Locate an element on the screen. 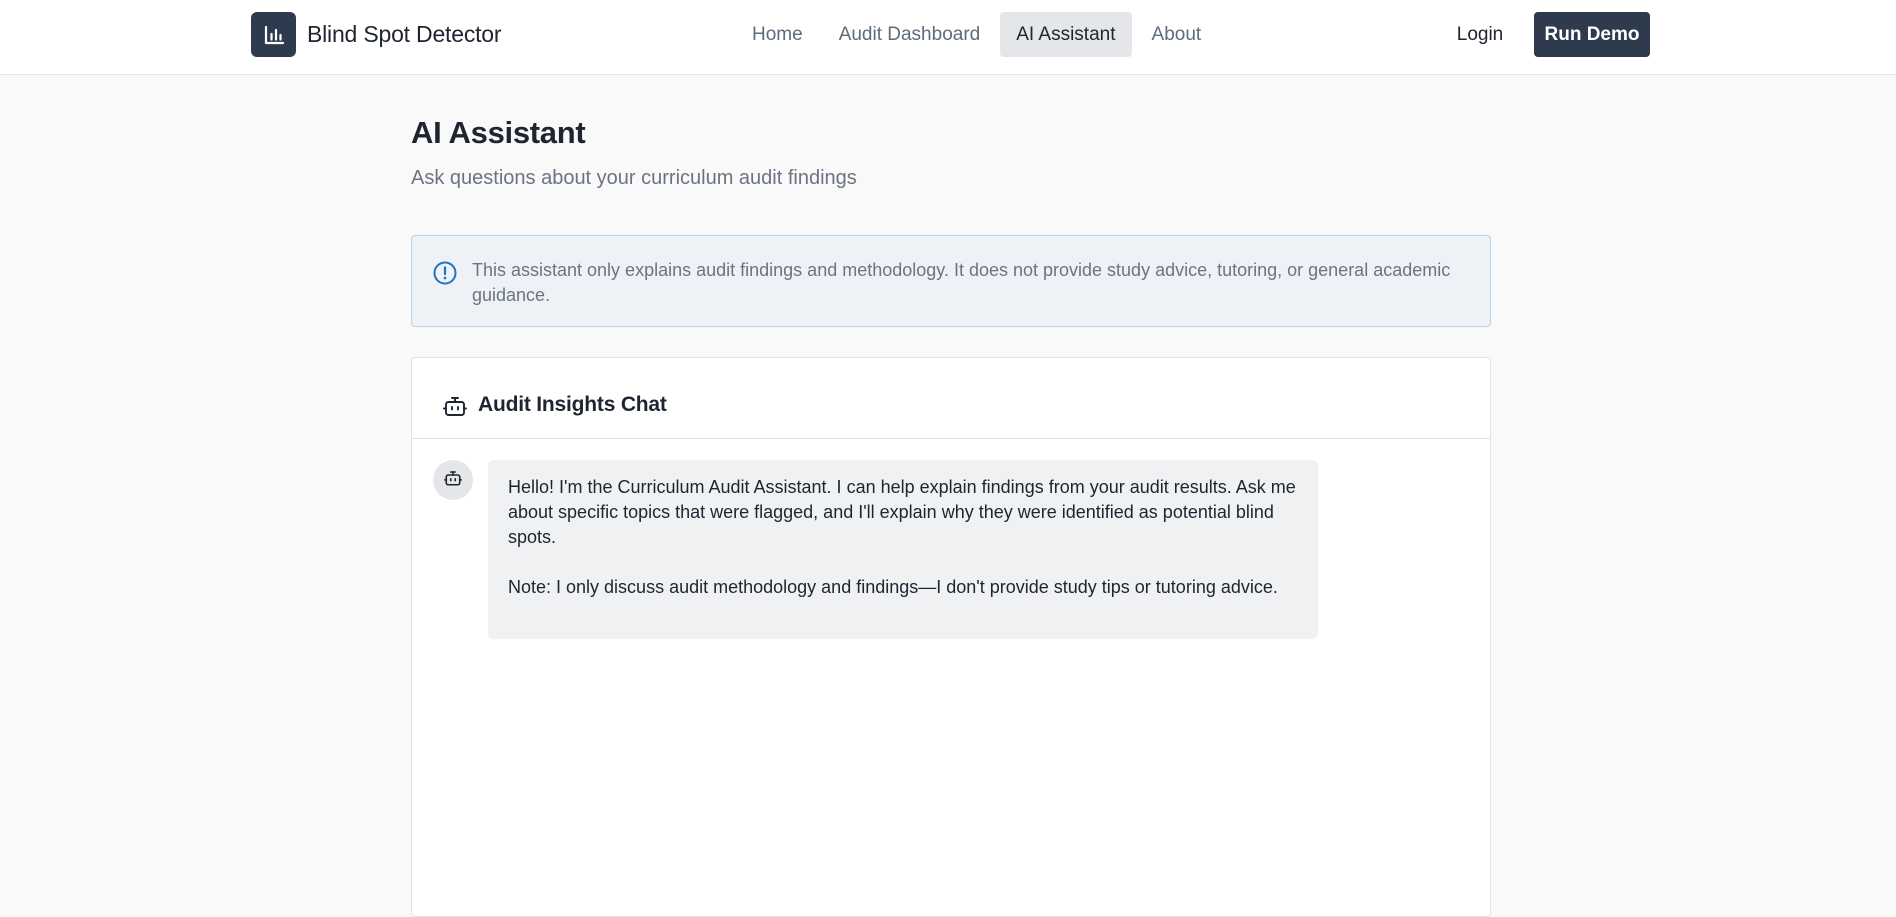 This screenshot has height=917, width=1896. main-nav: Home Audit Dashboard AI Assistant About is located at coordinates (976, 34).